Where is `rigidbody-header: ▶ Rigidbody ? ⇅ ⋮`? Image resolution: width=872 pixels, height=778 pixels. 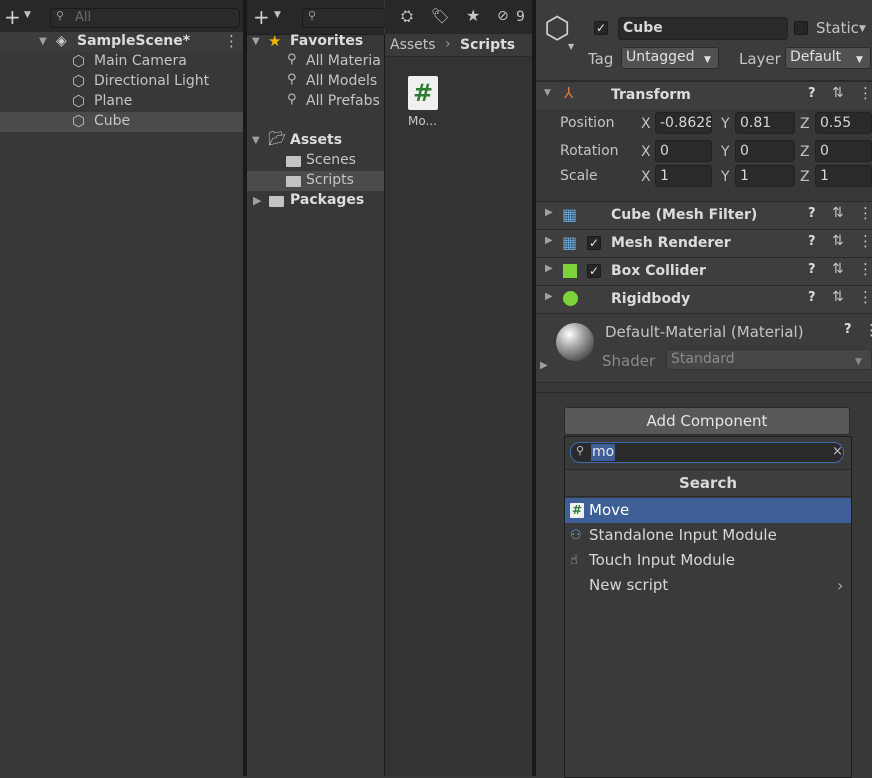
rigidbody-header: ▶ Rigidbody ? ⇅ ⋮ is located at coordinates (704, 299).